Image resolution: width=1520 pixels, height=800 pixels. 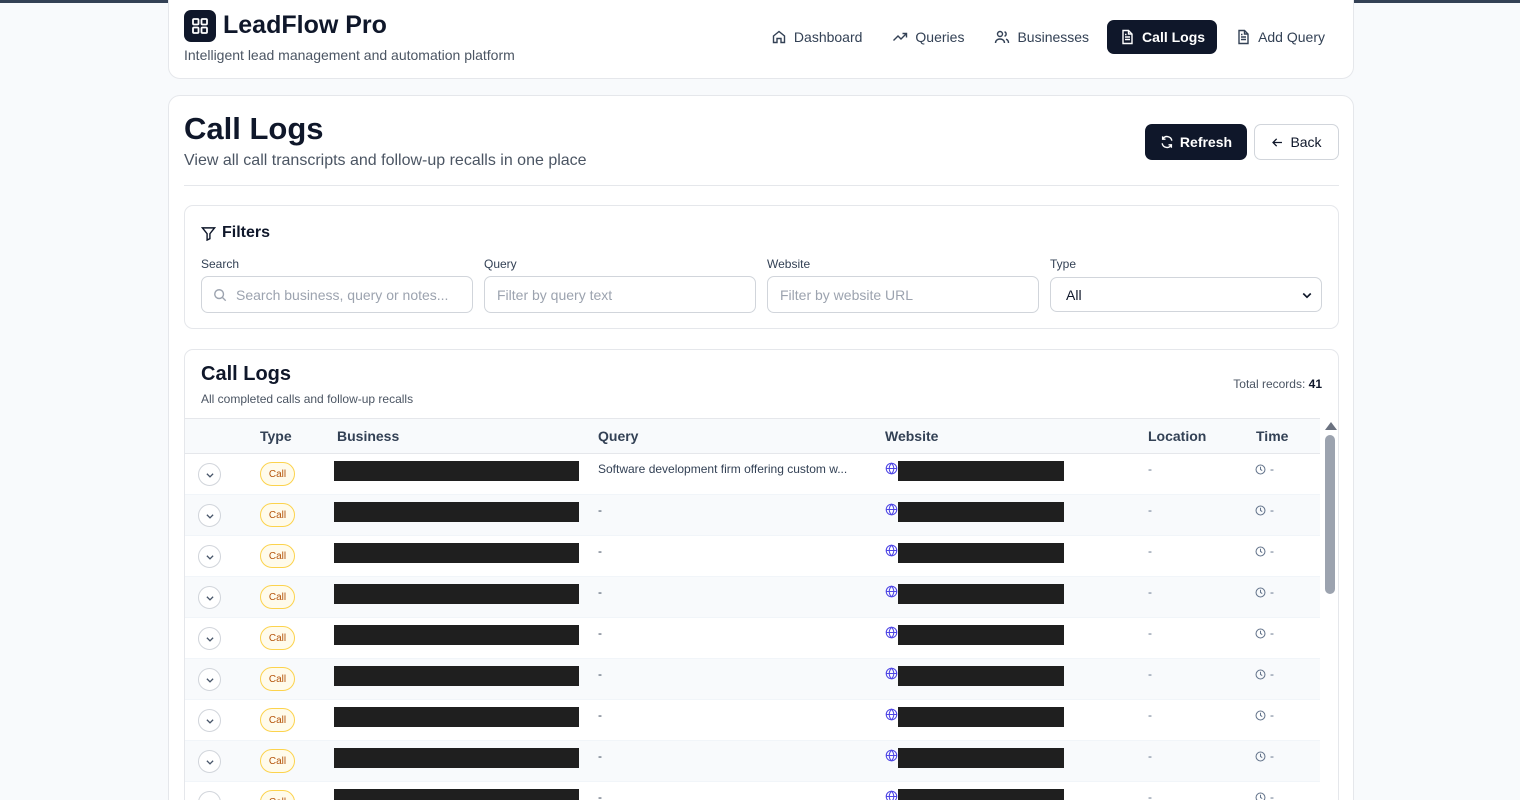 What do you see at coordinates (1074, 294) in the screenshot?
I see `type-select-value: All` at bounding box center [1074, 294].